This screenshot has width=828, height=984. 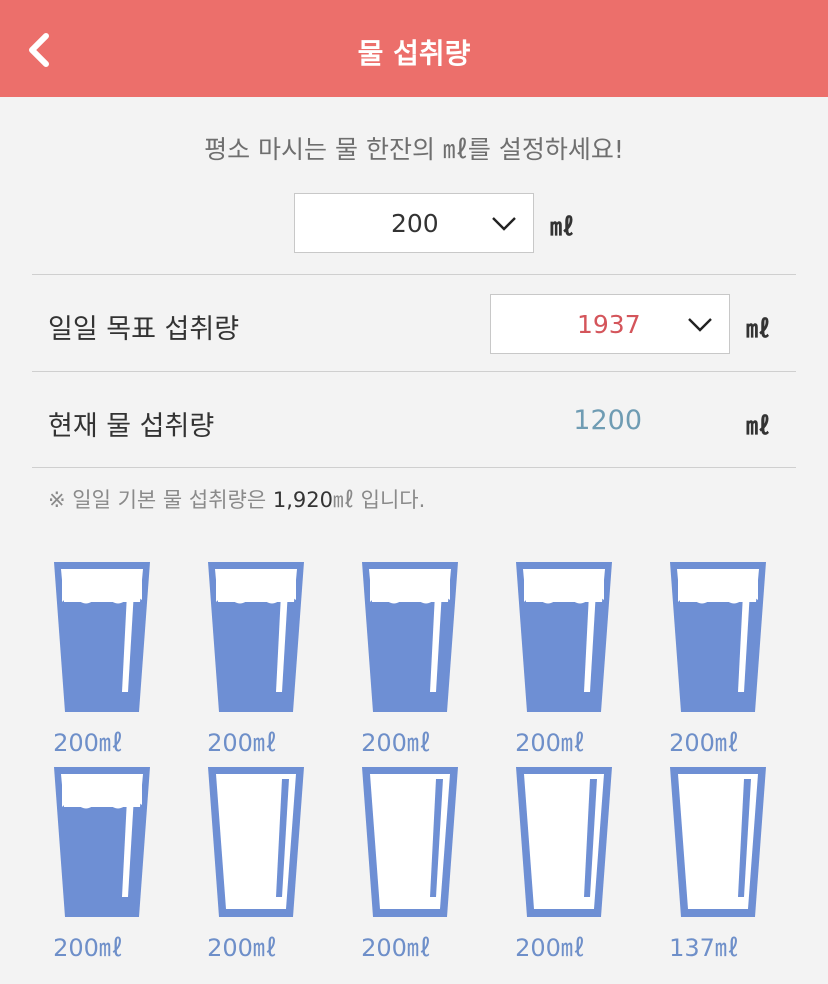 I want to click on daily-goal-unit: ㎖, so click(x=758, y=329).